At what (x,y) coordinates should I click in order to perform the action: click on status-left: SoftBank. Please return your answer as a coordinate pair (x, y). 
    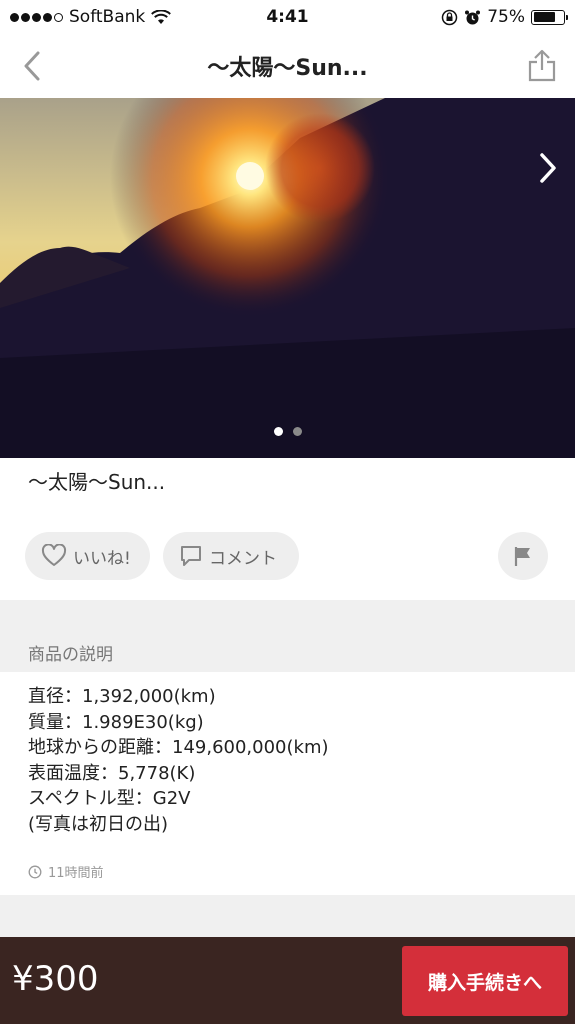
    Looking at the image, I should click on (91, 17).